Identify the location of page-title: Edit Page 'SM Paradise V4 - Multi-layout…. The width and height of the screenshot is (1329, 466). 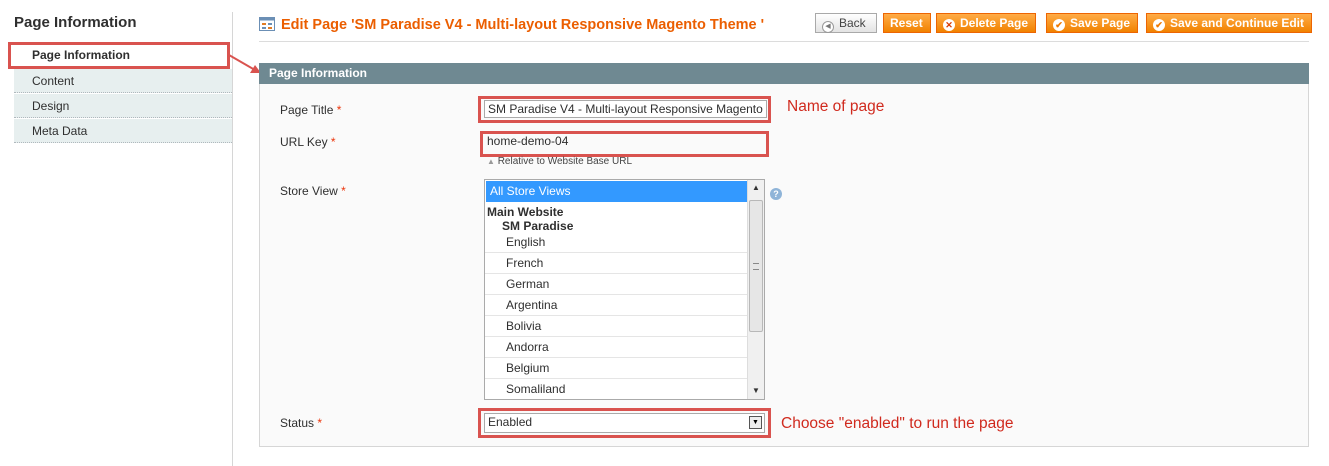
(523, 25).